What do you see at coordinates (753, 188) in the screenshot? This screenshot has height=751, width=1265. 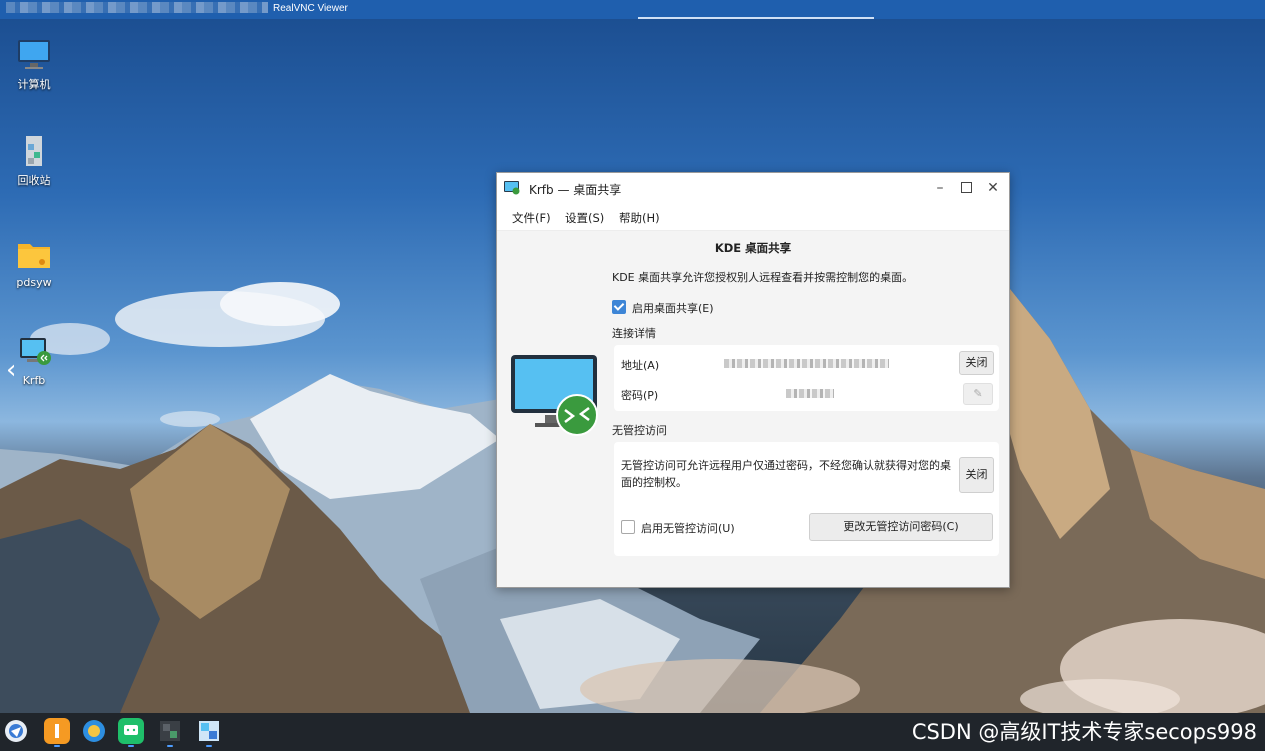 I see `window-titlebar: Krfb — 桌面共享 – ✕` at bounding box center [753, 188].